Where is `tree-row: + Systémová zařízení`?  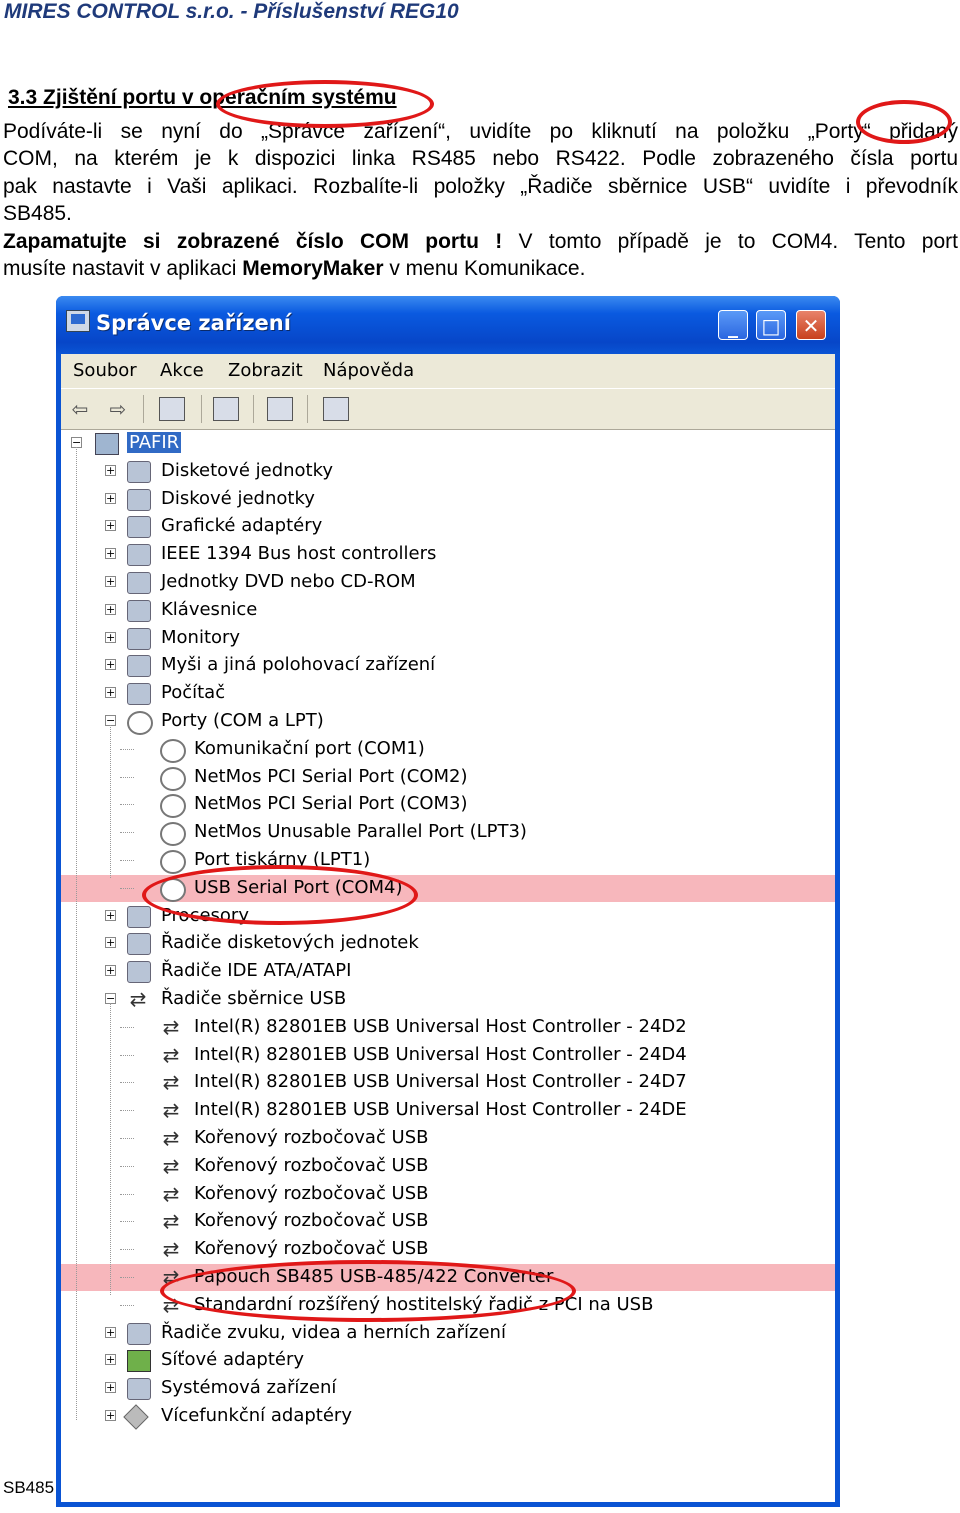 tree-row: + Systémová zařízení is located at coordinates (448, 1388).